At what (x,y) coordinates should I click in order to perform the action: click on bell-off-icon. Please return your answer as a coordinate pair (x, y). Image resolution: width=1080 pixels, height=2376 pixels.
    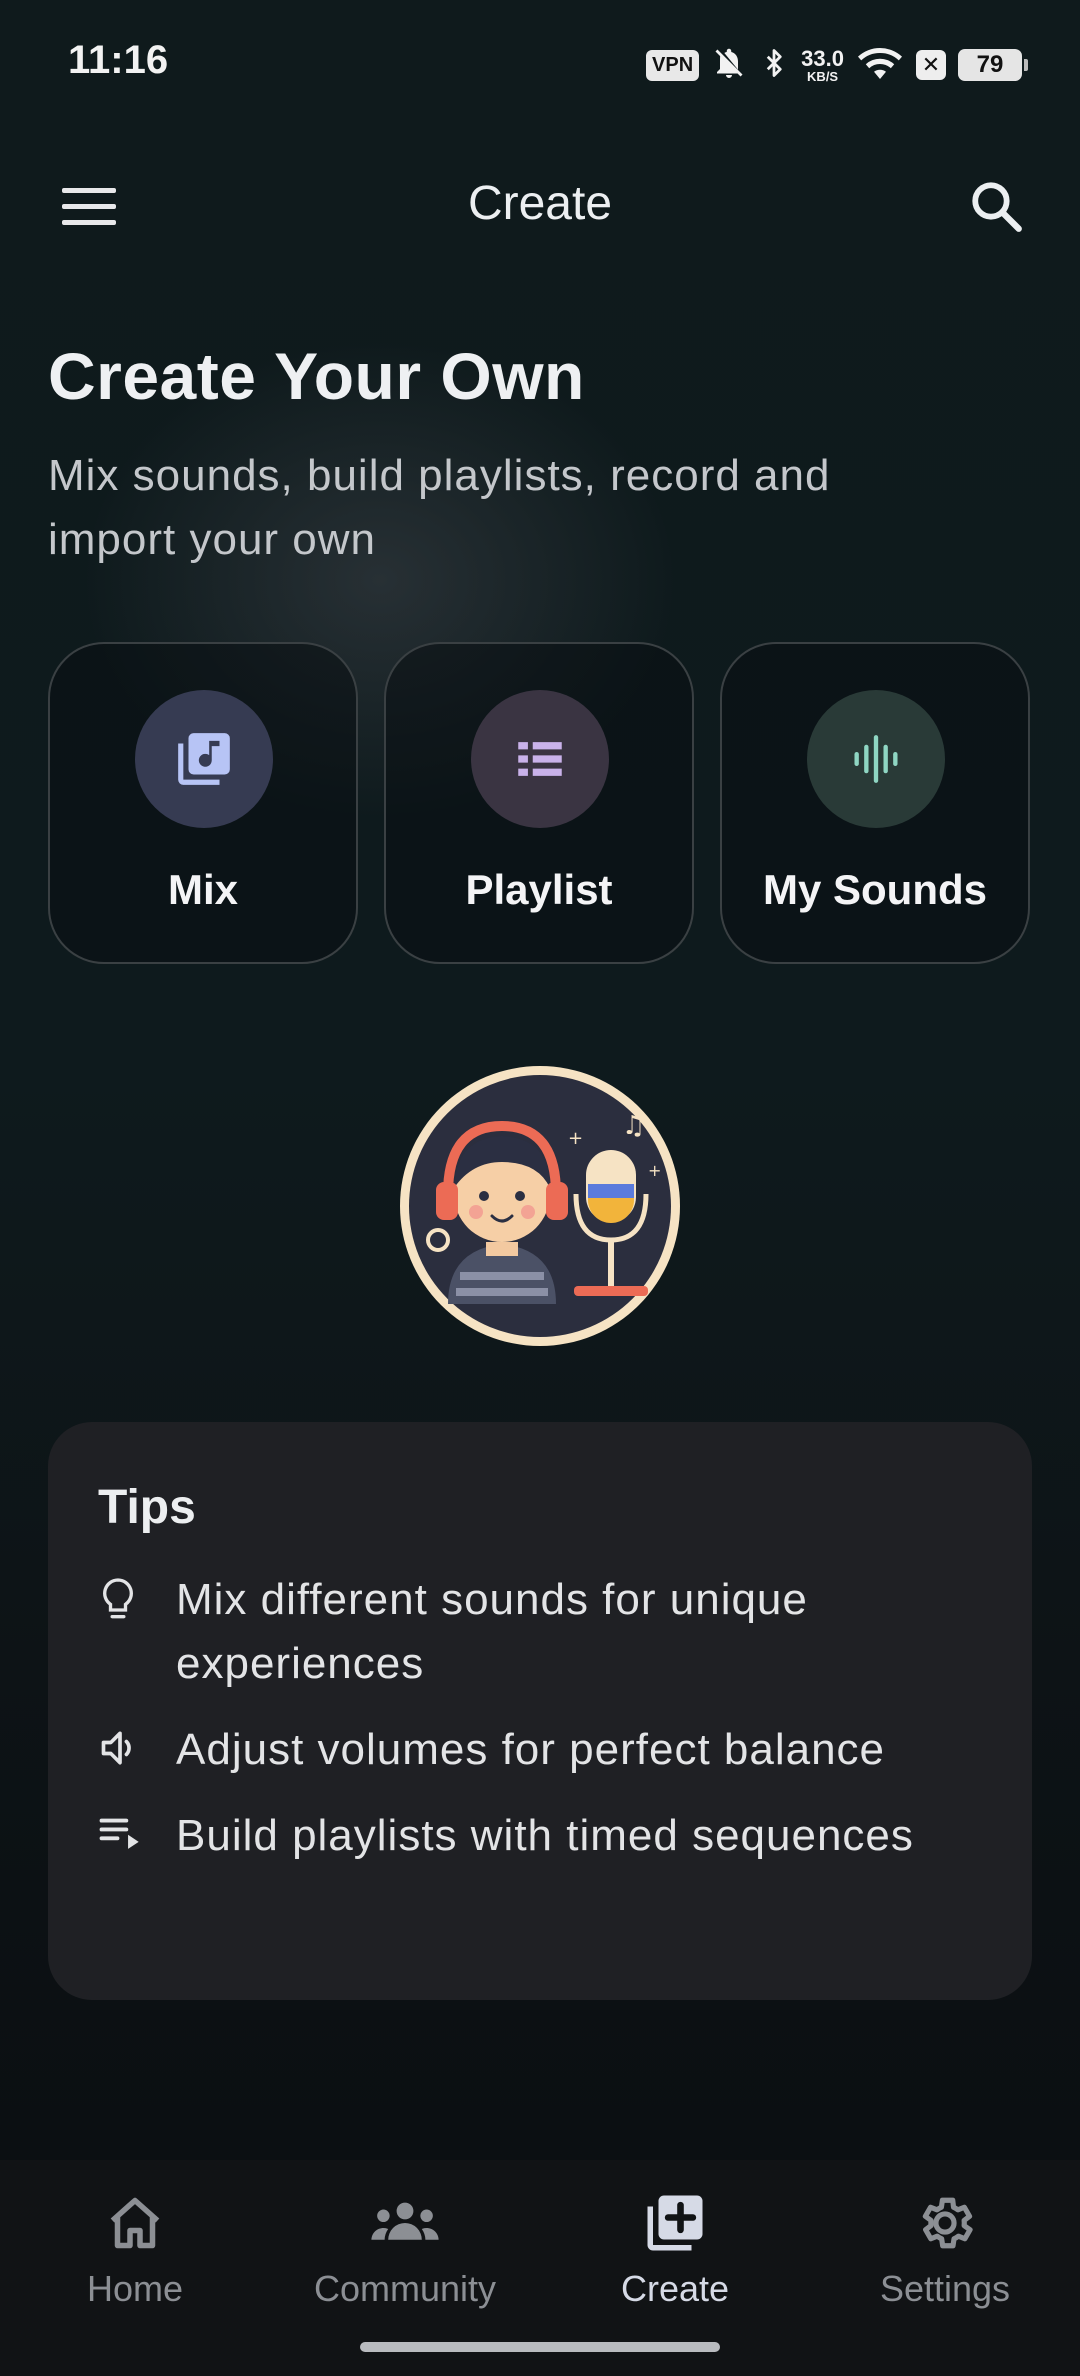
    Looking at the image, I should click on (729, 65).